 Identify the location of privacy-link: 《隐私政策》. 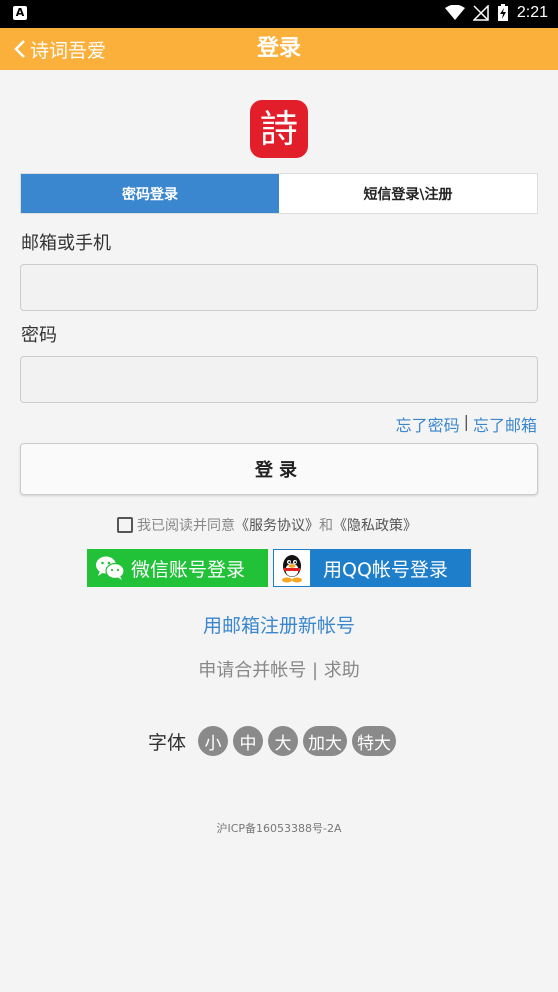
(375, 525).